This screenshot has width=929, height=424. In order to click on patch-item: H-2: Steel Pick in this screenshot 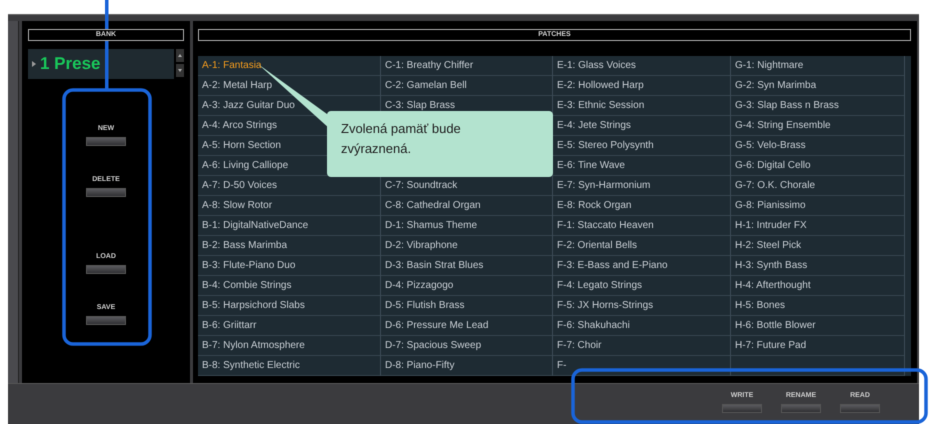, I will do `click(817, 246)`.